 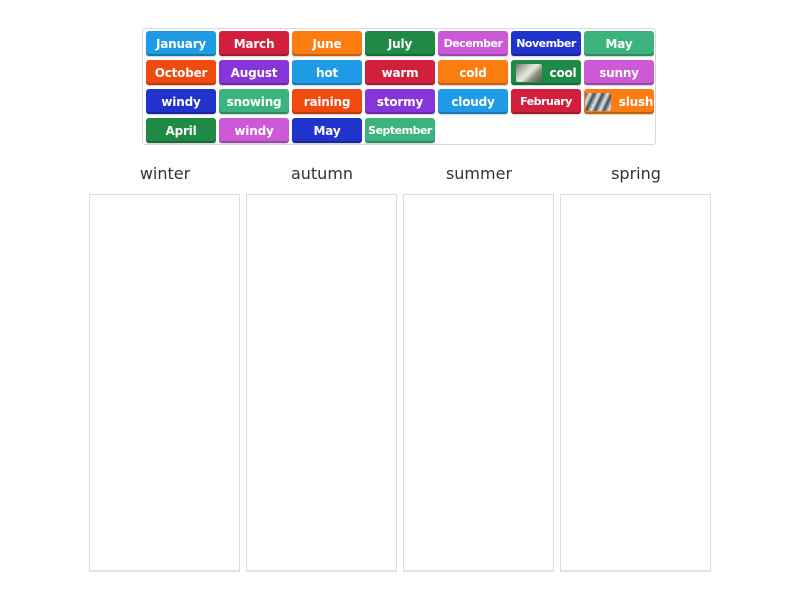 I want to click on word-tile: slush, so click(x=619, y=101).